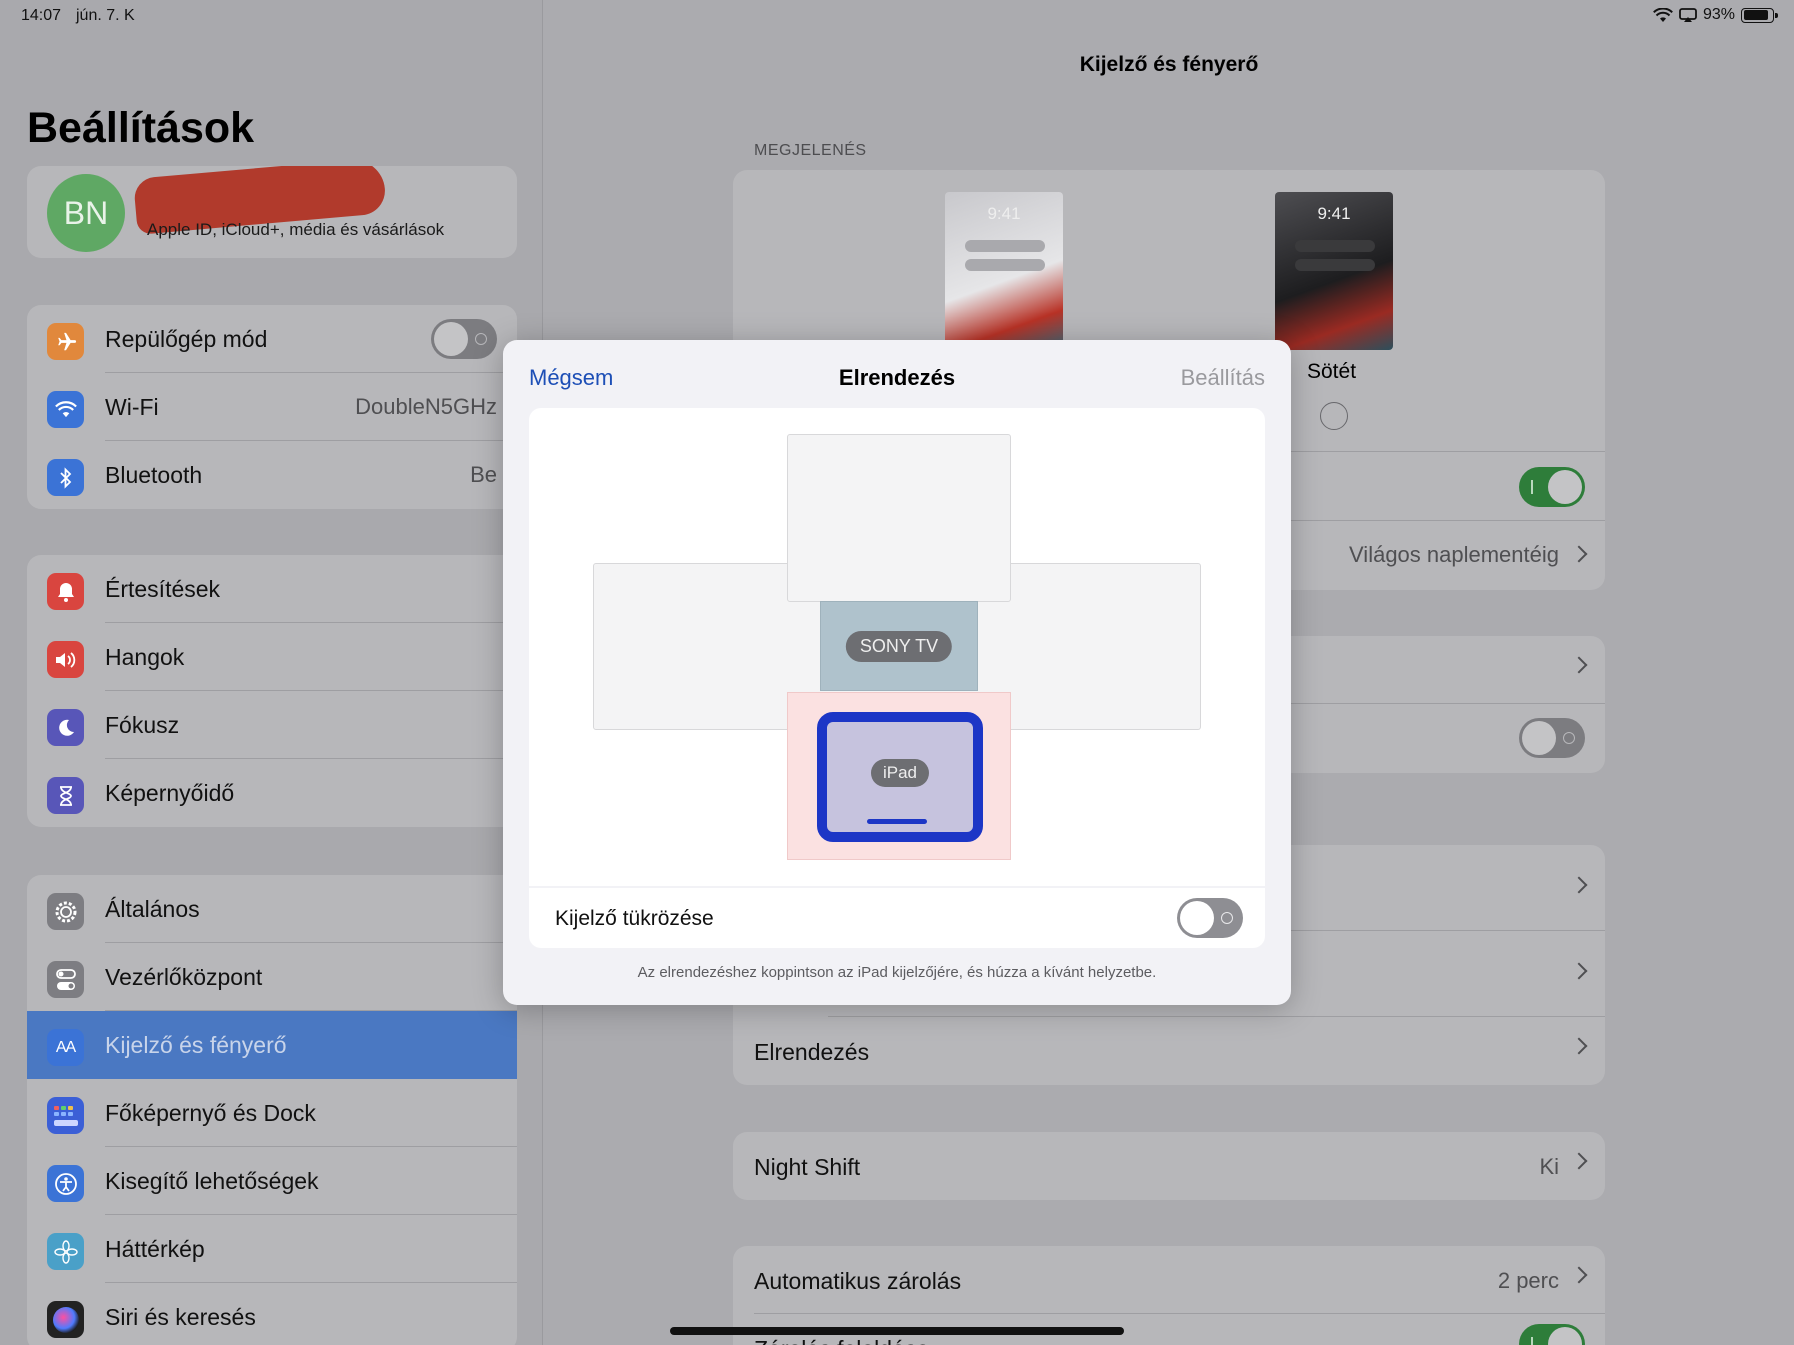 This screenshot has width=1794, height=1345. What do you see at coordinates (296, 229) in the screenshot?
I see `profile-subtitle: Apple ID, iCloud+, média és vásárlások` at bounding box center [296, 229].